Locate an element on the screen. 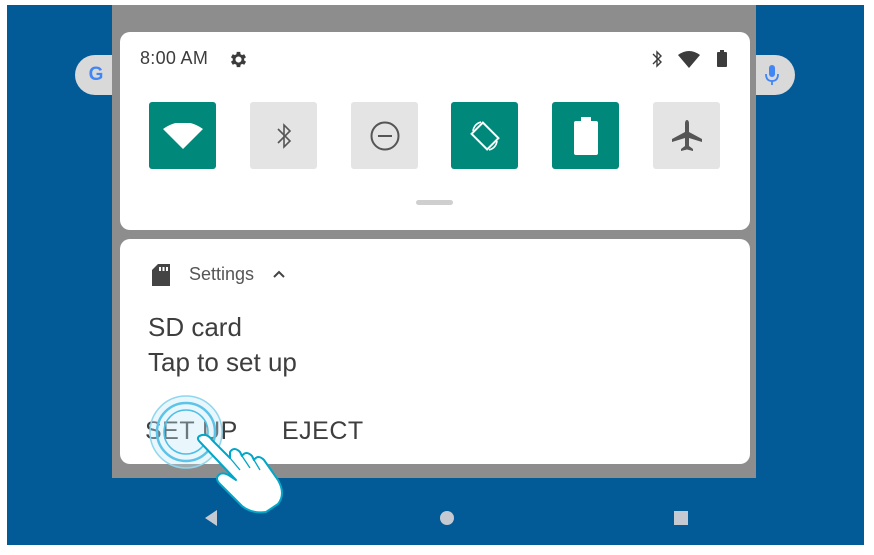  wifi-icon is located at coordinates (182, 135).